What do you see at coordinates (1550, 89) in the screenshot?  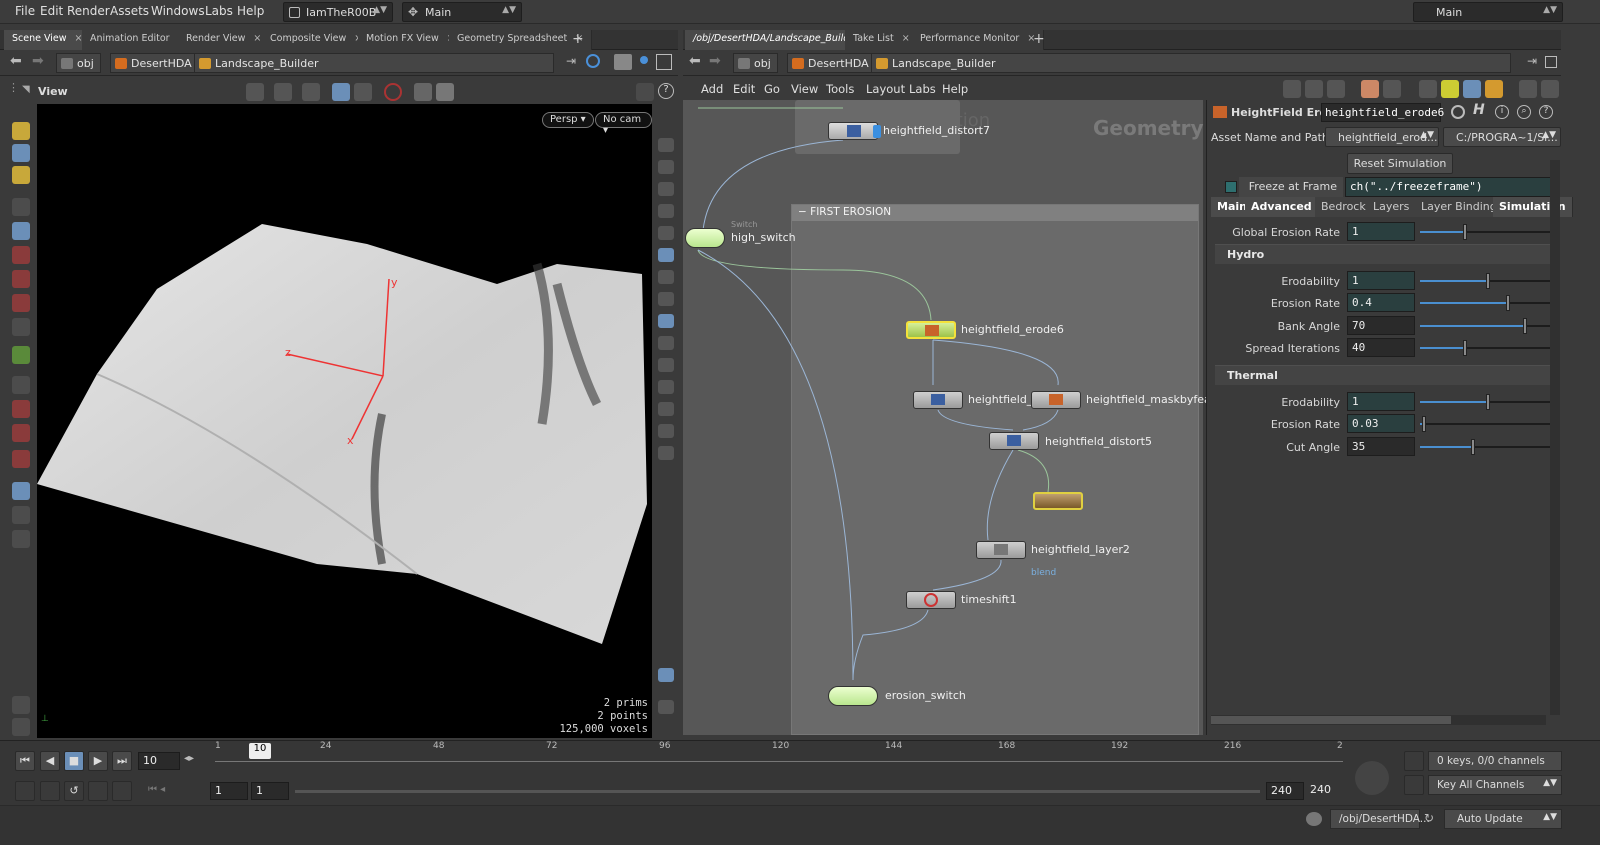 I see `flag-icon` at bounding box center [1550, 89].